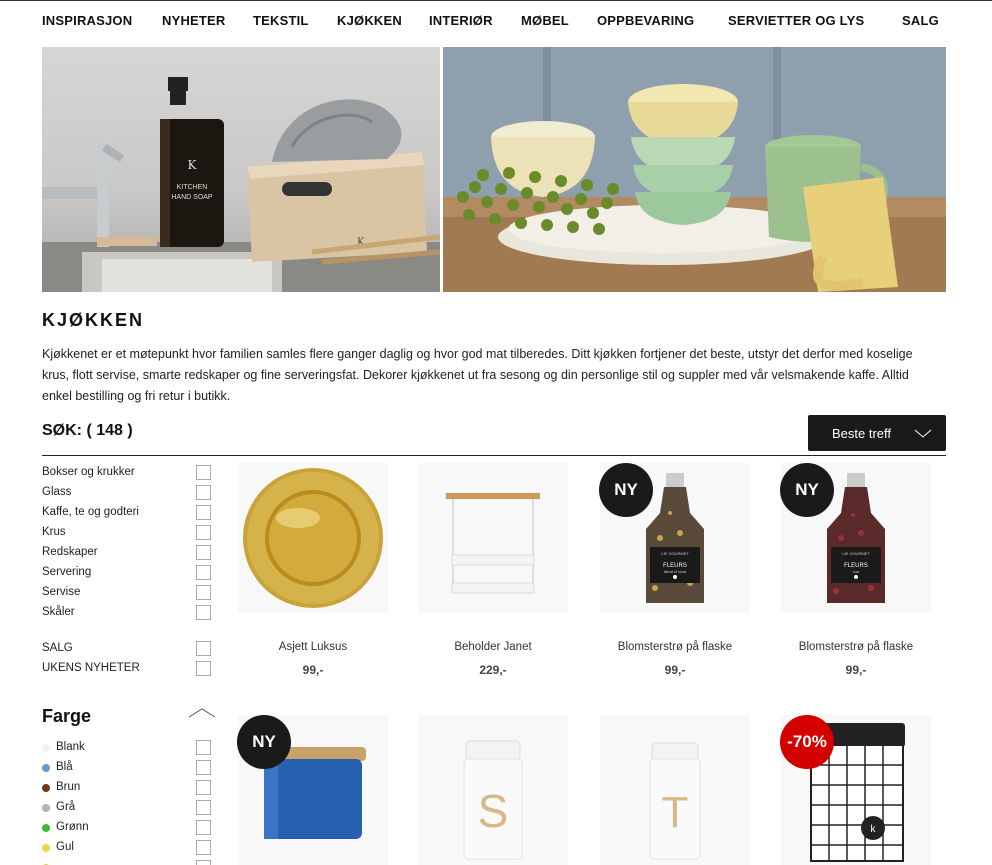 Image resolution: width=992 pixels, height=865 pixels. Describe the element at coordinates (65, 847) in the screenshot. I see `color-label: Gul` at that location.